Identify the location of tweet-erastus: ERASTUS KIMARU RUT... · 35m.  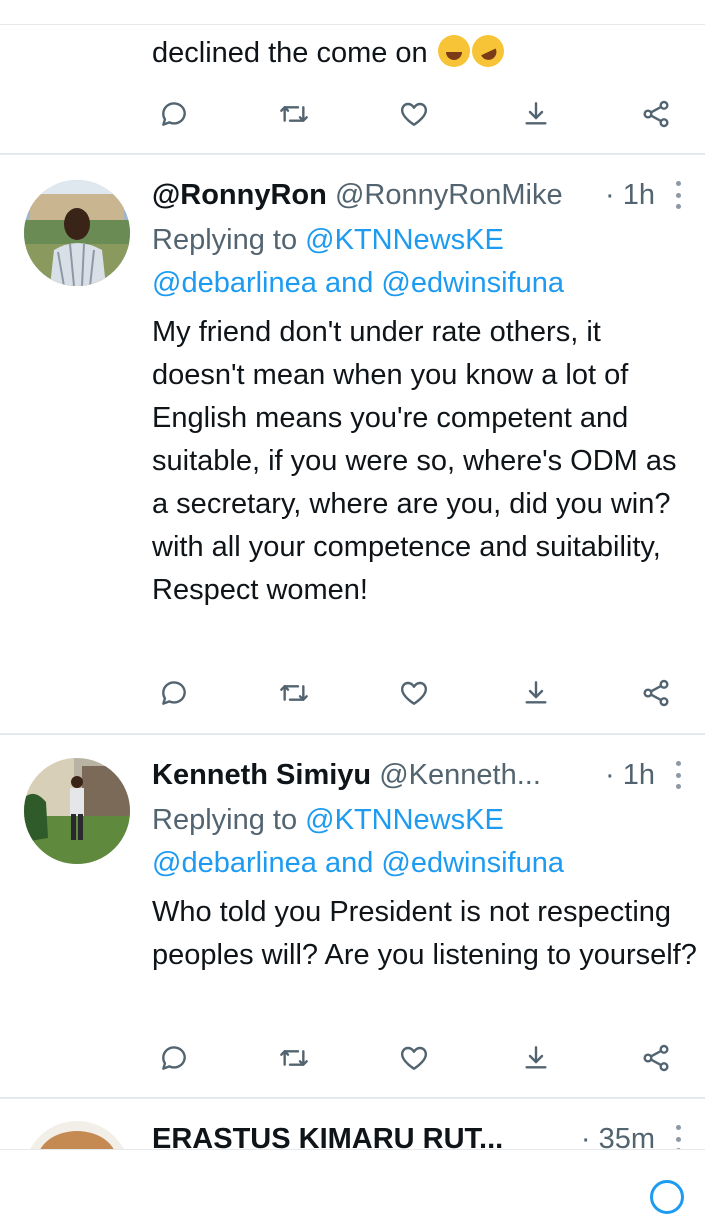
(352, 1124).